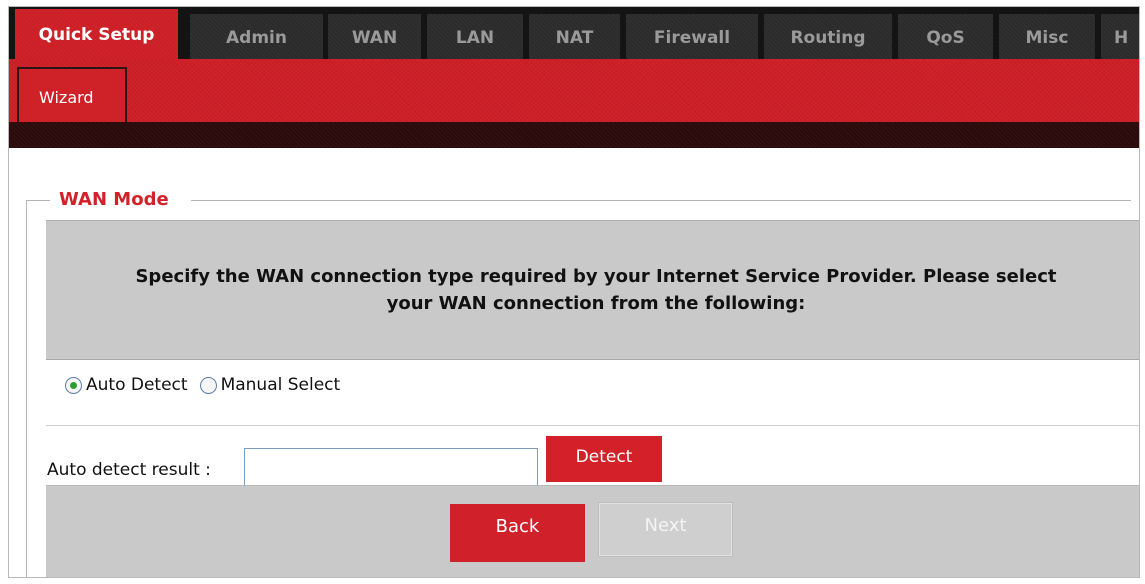 The width and height of the screenshot is (1145, 584). I want to click on subtab-wizard: Wizard, so click(72, 94).